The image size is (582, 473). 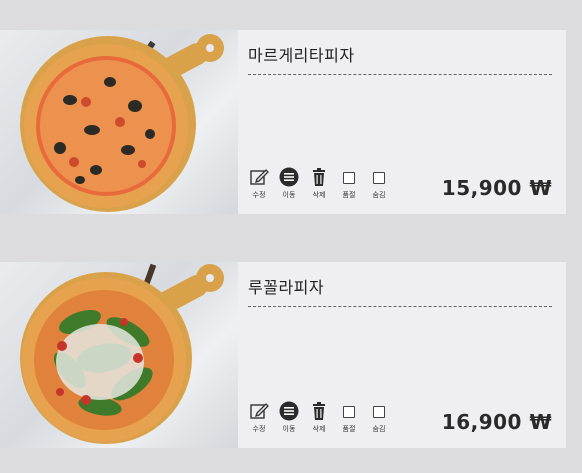 I want to click on menu-name: 마르게리타피자, so click(x=301, y=55).